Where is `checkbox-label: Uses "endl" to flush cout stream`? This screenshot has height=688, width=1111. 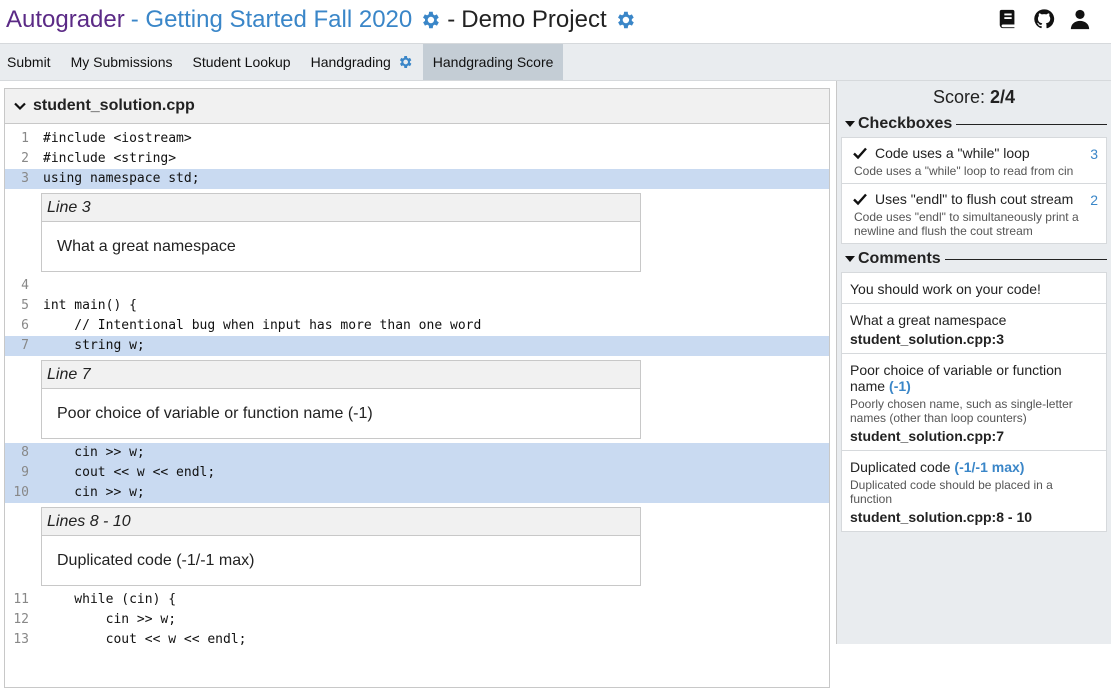 checkbox-label: Uses "endl" to flush cout stream is located at coordinates (974, 199).